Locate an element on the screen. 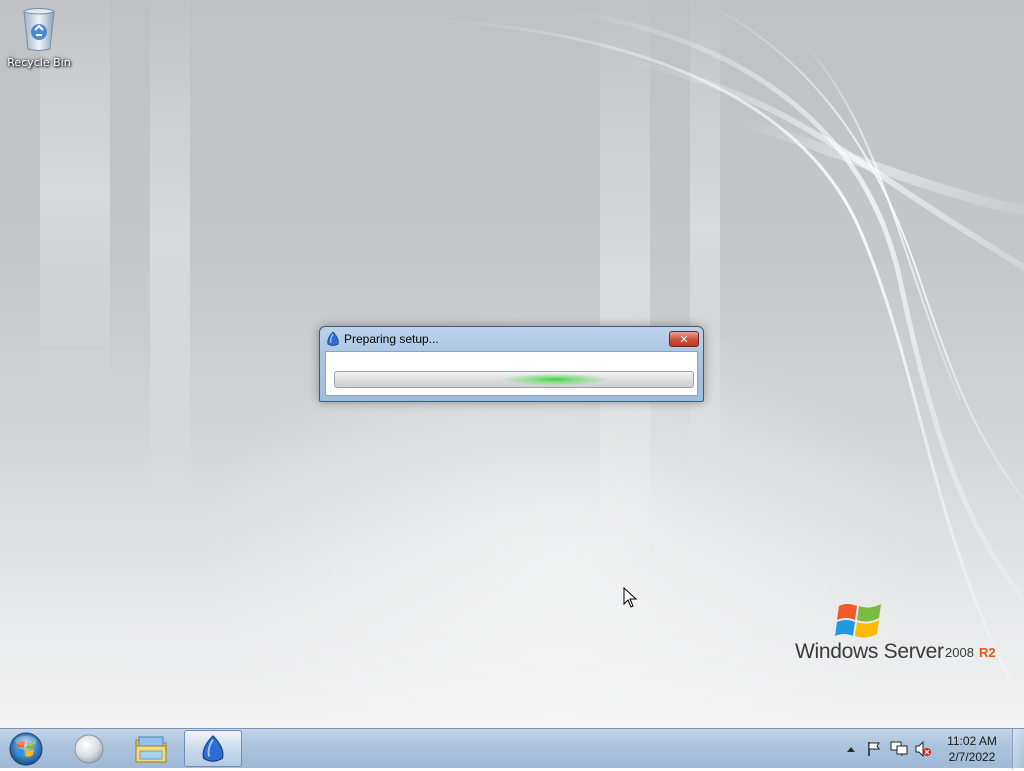 The height and width of the screenshot is (771, 1024). taskbar-button-windows-explorer is located at coordinates (151, 748).